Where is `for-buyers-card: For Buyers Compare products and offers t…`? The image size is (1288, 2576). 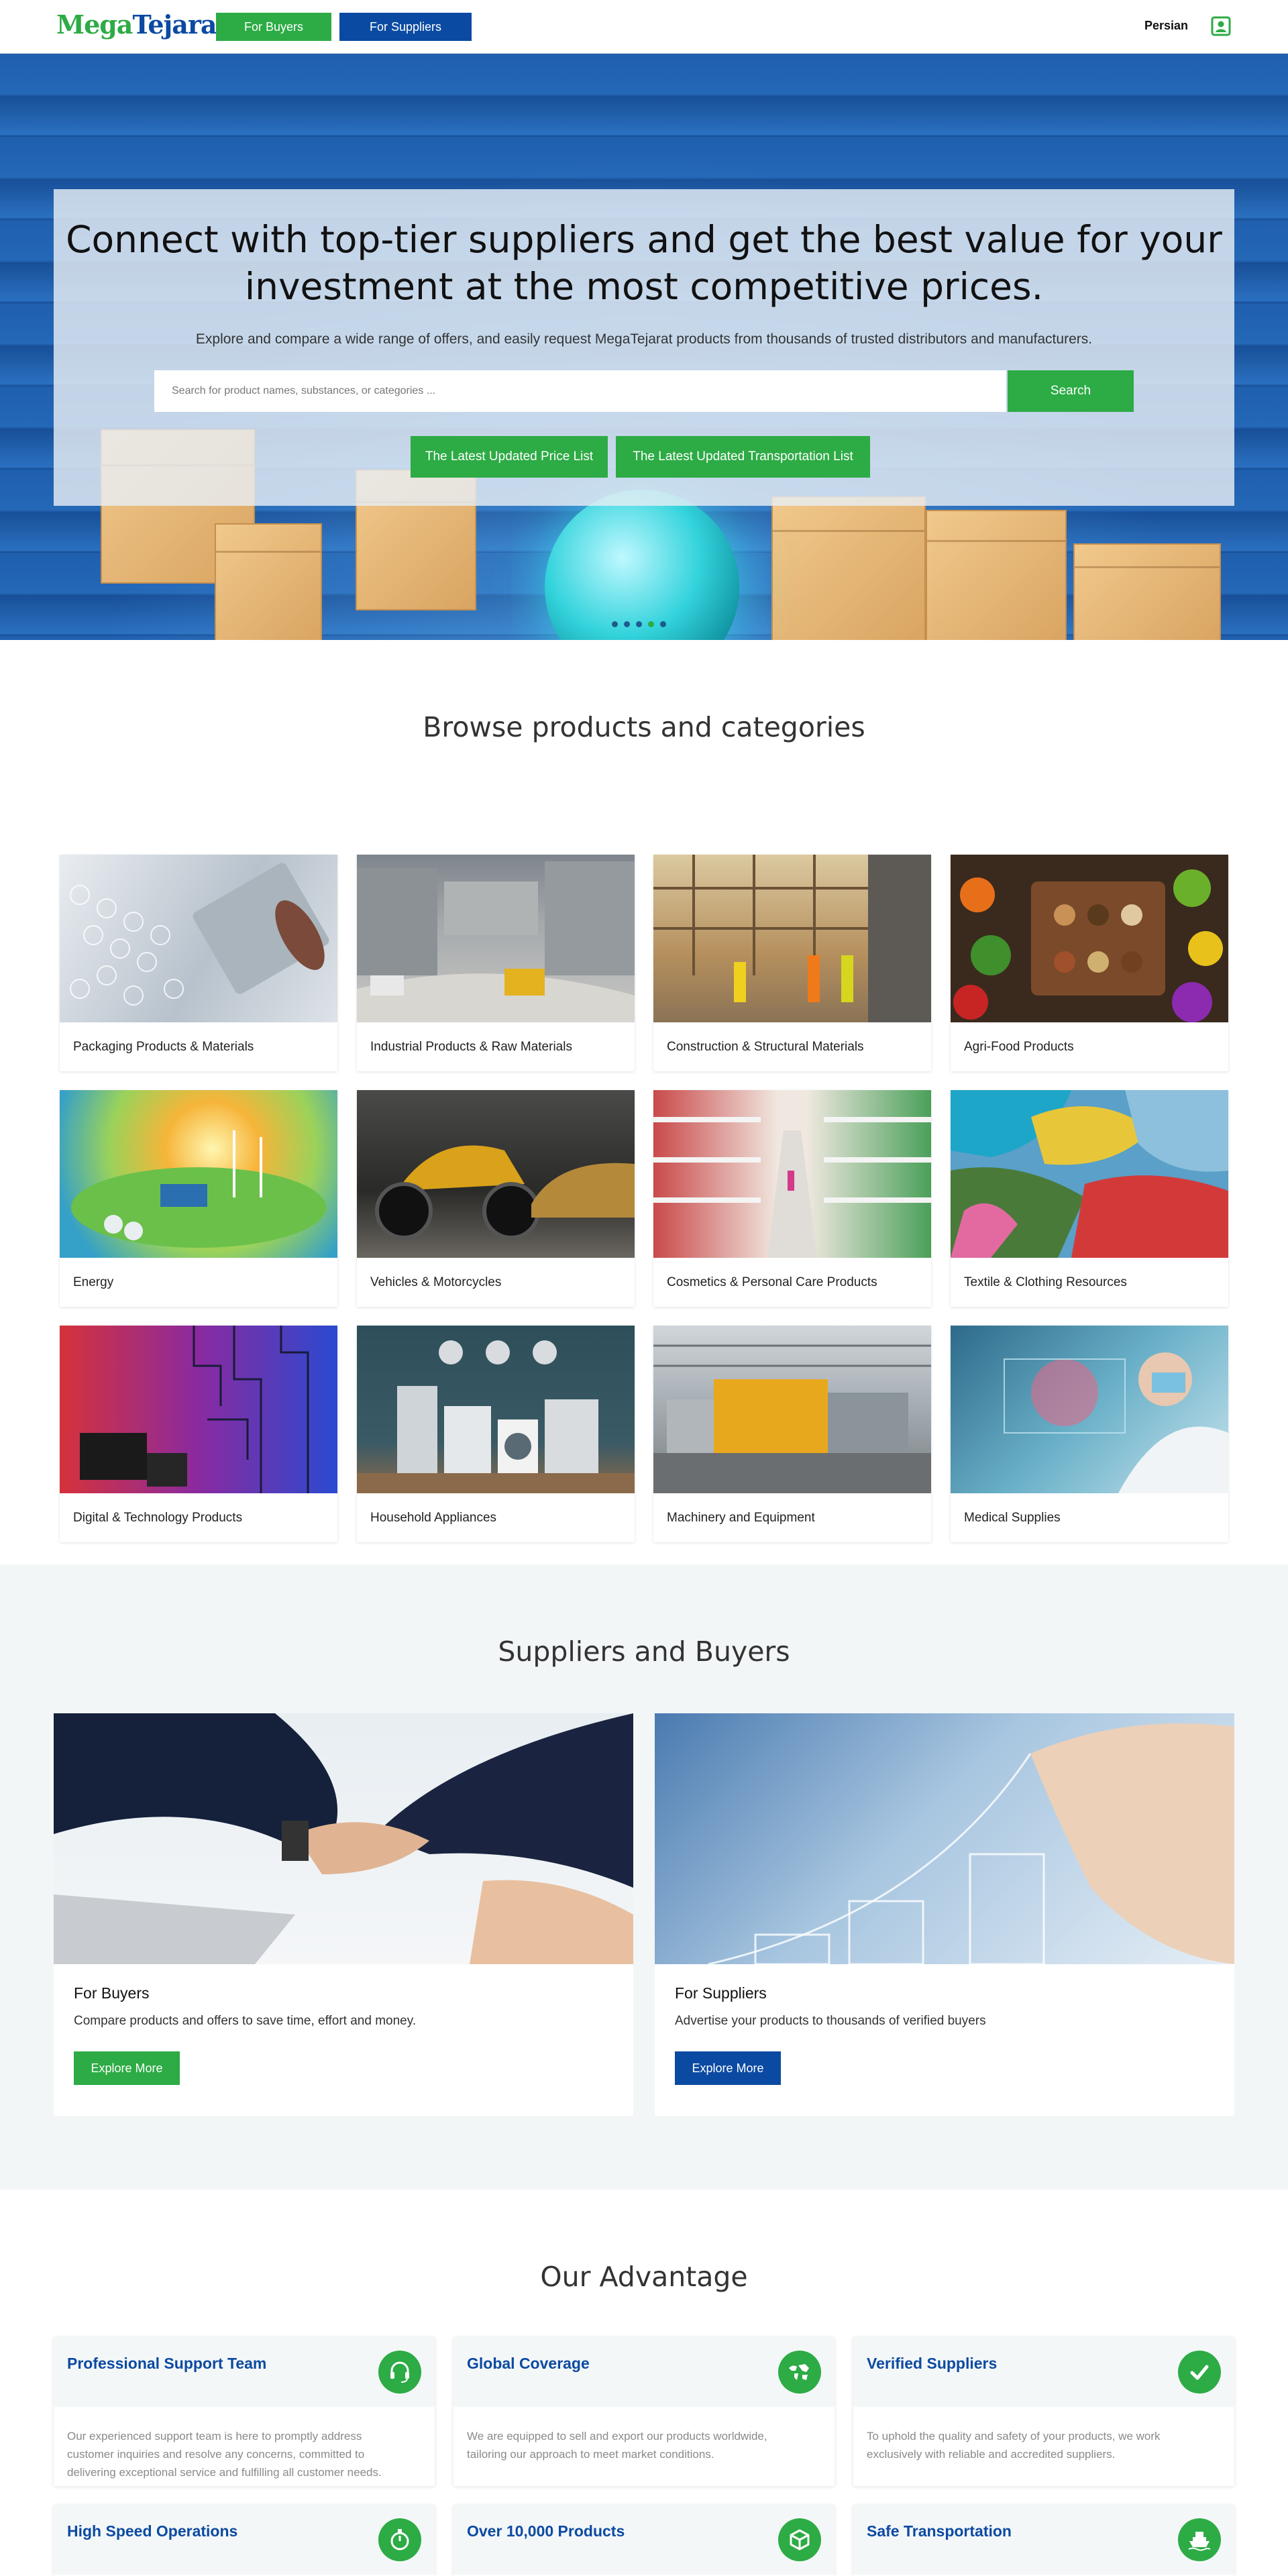
for-buyers-card: For Buyers Compare products and offers t… is located at coordinates (343, 1914).